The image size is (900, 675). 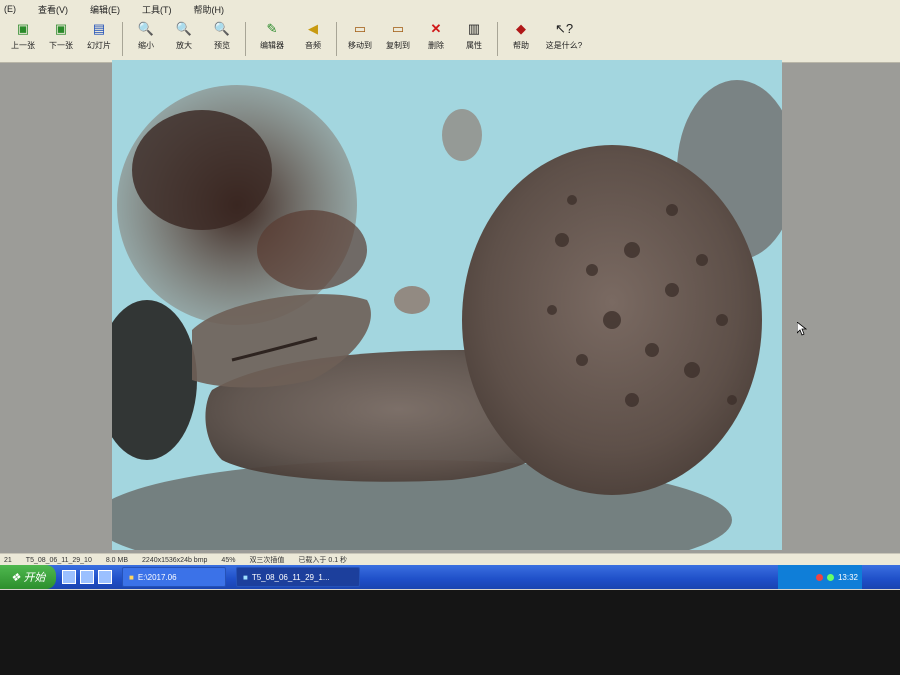 I want to click on move-to-label: 移动到, so click(x=360, y=45).